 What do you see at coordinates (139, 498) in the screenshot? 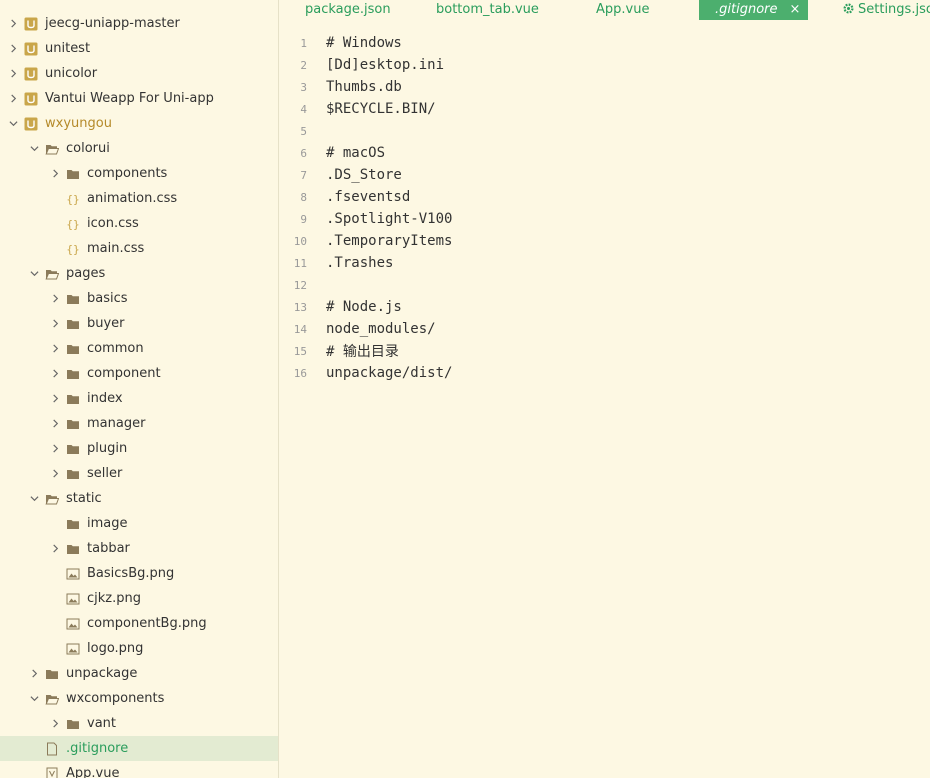
I see `folder-row: static` at bounding box center [139, 498].